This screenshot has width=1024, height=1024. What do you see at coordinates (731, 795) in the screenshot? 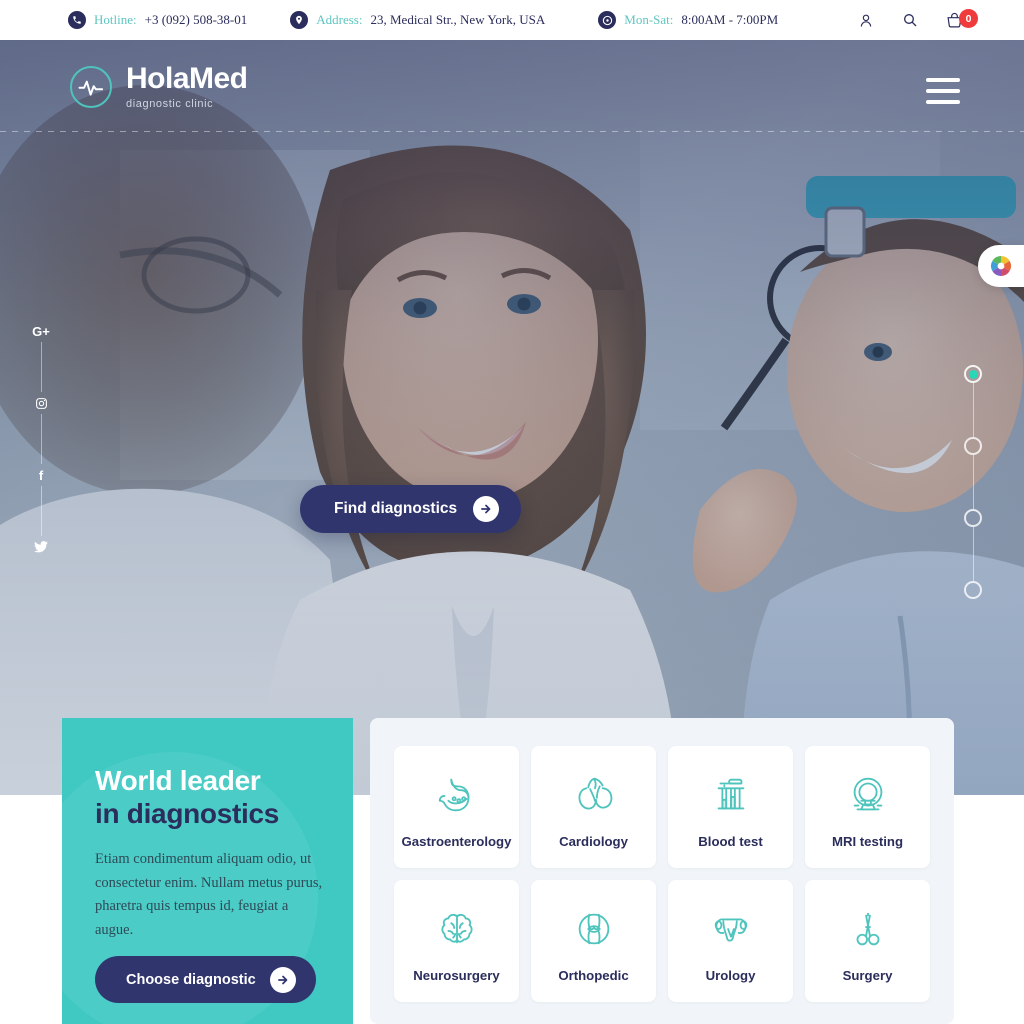
I see `test-tubes-icon` at bounding box center [731, 795].